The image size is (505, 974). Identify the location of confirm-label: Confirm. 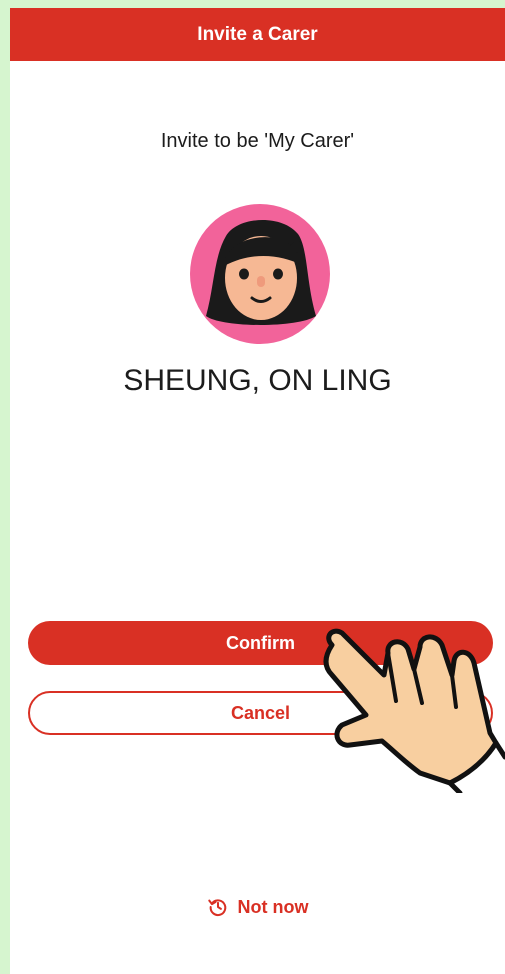
(260, 642).